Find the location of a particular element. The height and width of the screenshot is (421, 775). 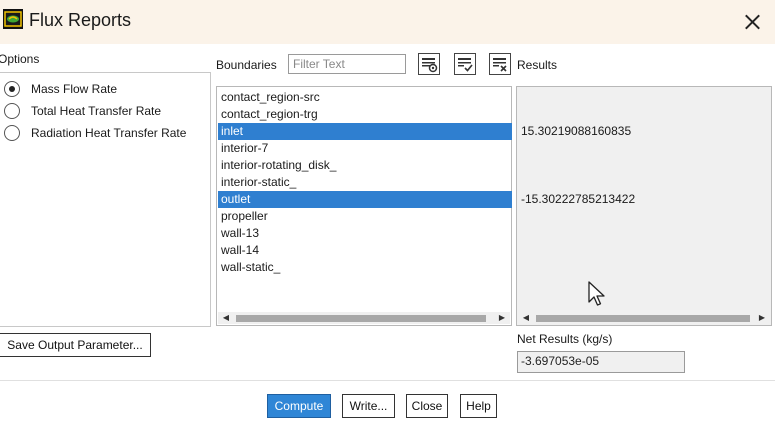

option-row: Radiation Heat Transfer Rate is located at coordinates (95, 133).